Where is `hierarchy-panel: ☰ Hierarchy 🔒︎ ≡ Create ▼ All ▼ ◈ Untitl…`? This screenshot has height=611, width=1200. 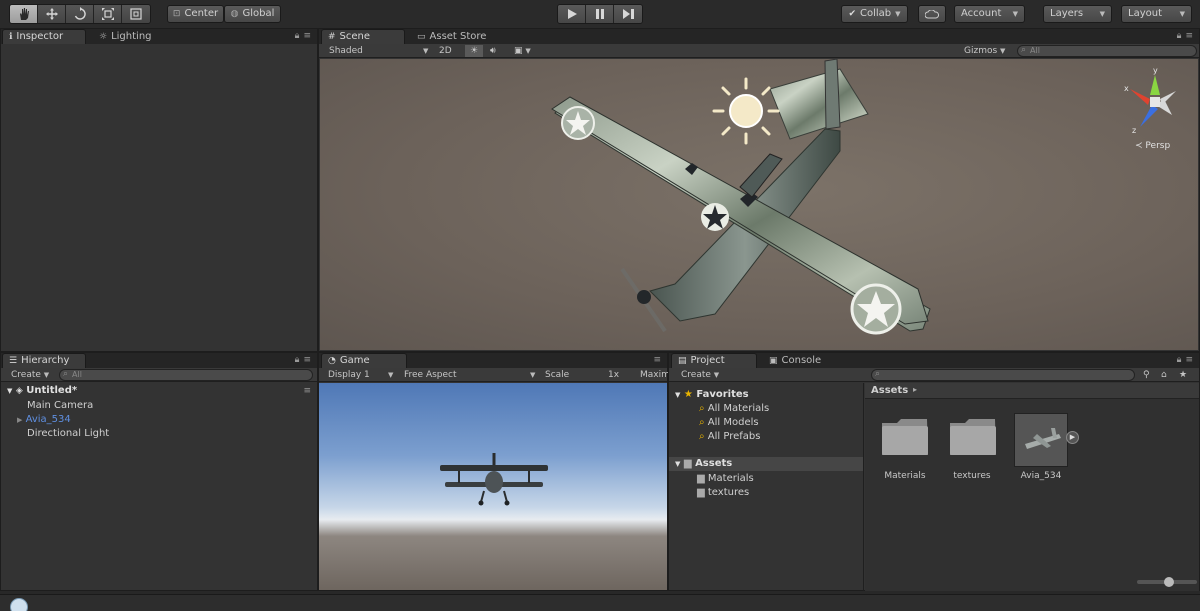
hierarchy-panel: ☰ Hierarchy 🔒︎ ≡ Create ▼ All ▼ ◈ Untitl… is located at coordinates (159, 471).